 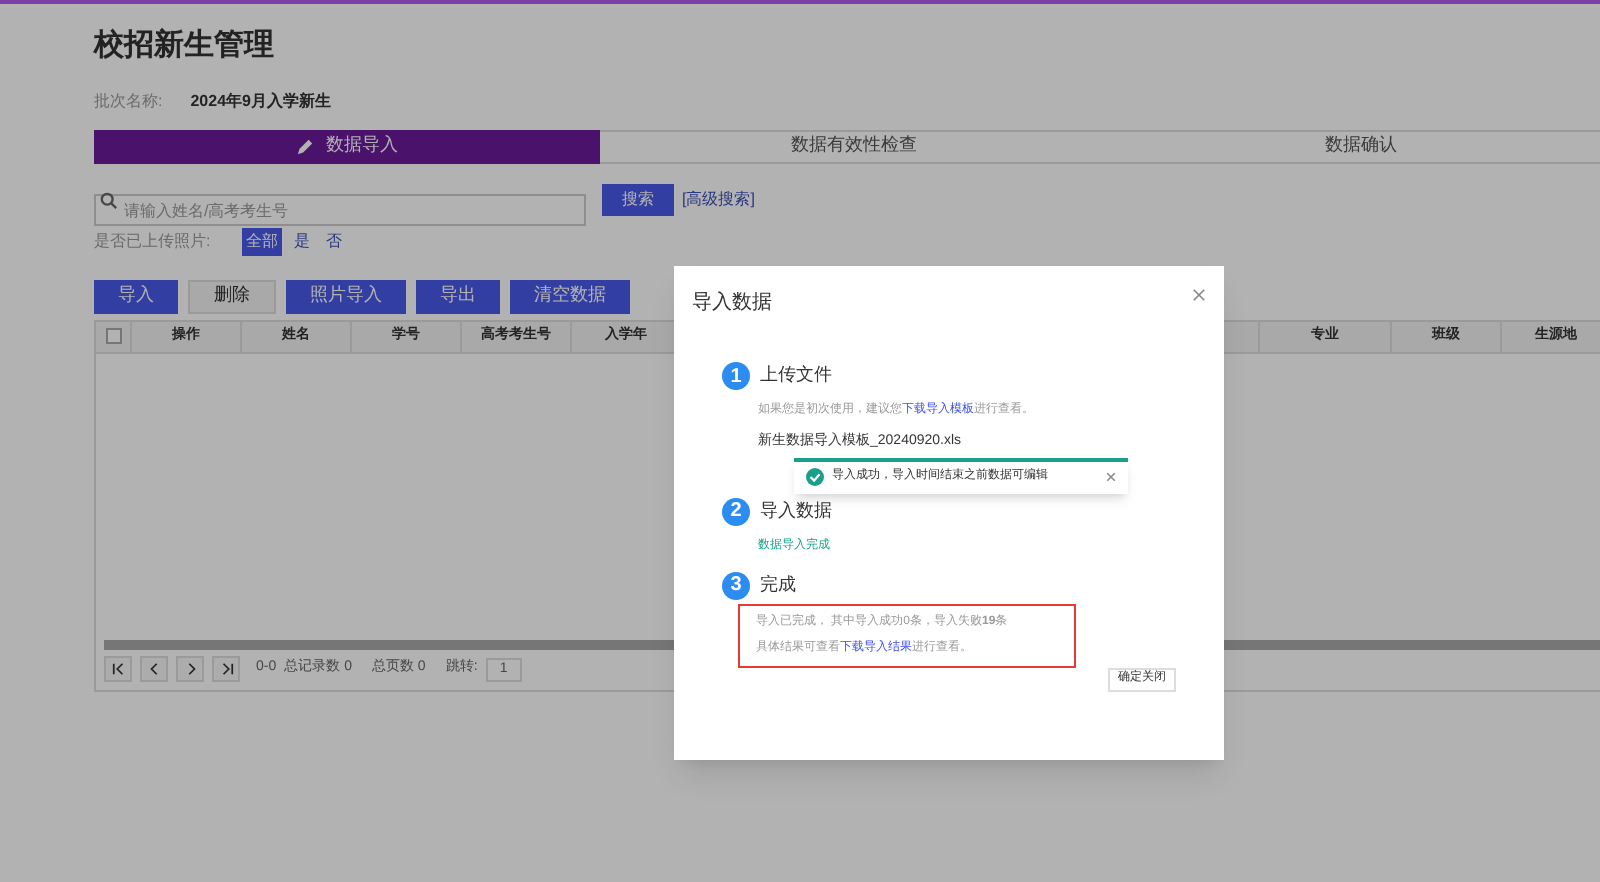 I want to click on prev-page-button, so click(x=154, y=669).